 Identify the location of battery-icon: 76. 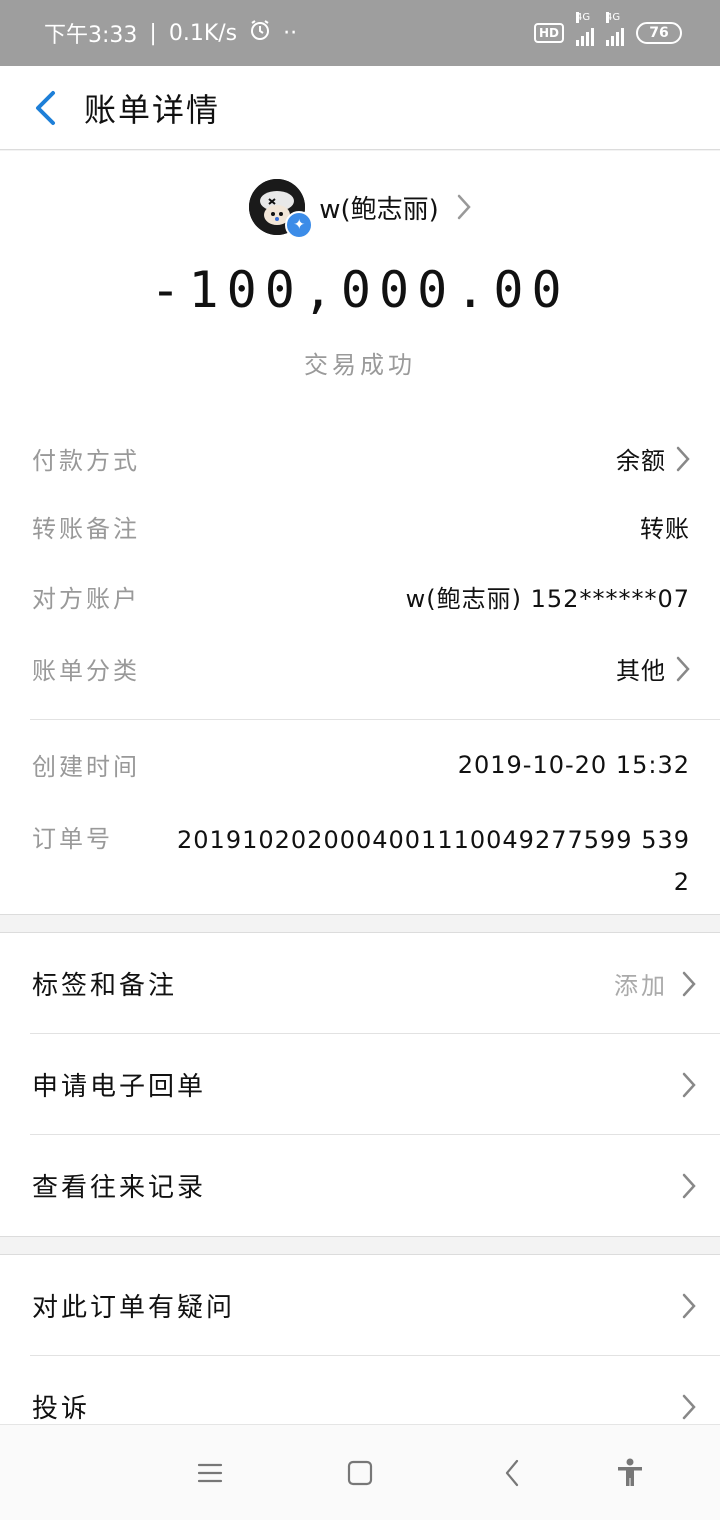
(659, 33).